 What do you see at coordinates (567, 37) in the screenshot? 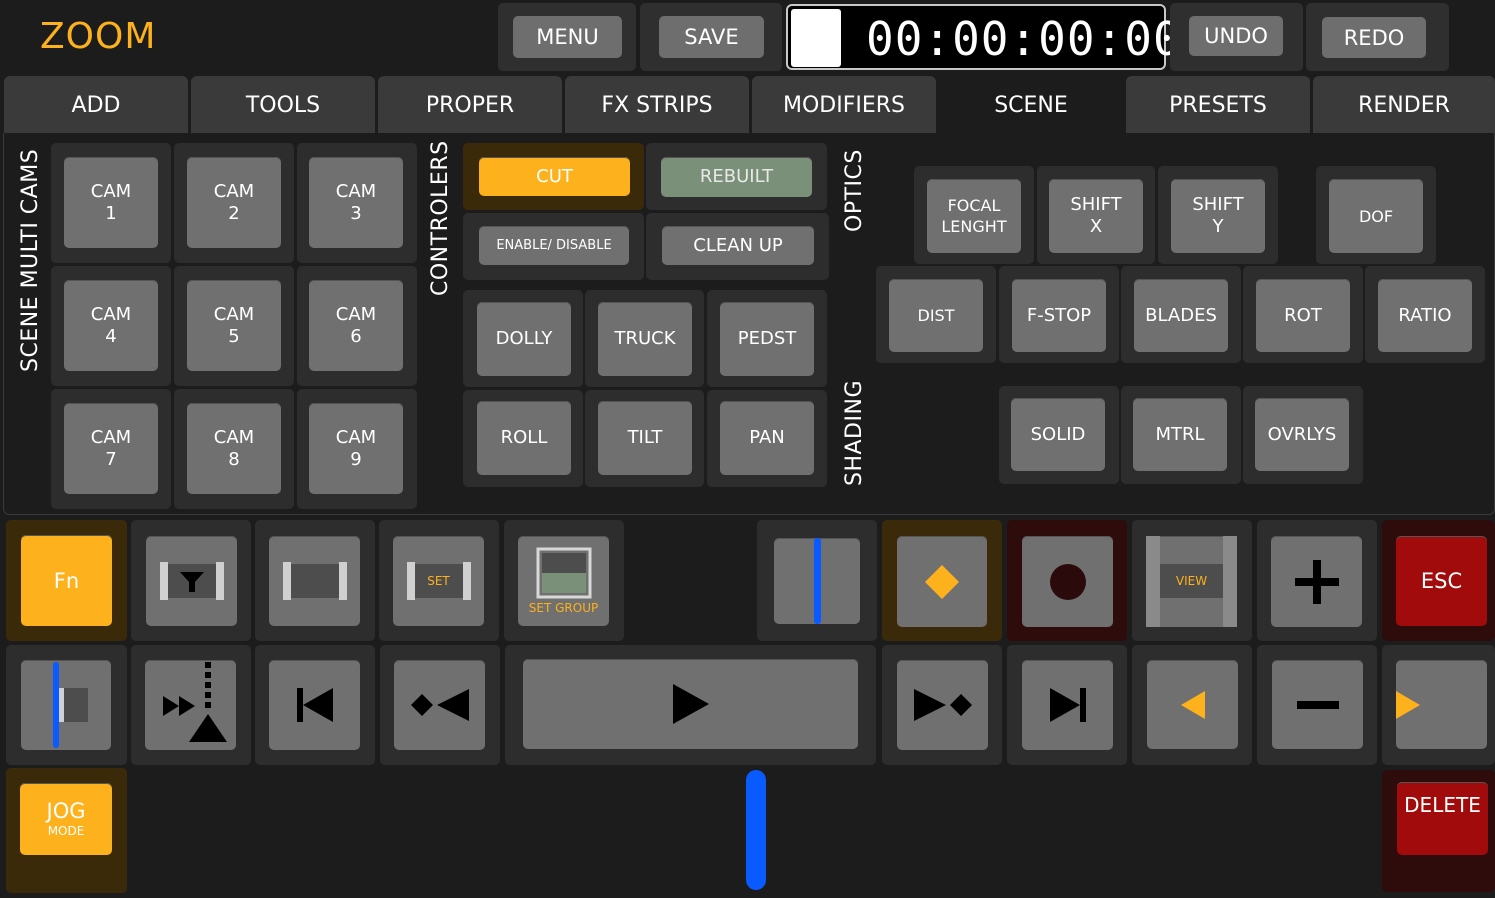
I see `menu-button: MENU` at bounding box center [567, 37].